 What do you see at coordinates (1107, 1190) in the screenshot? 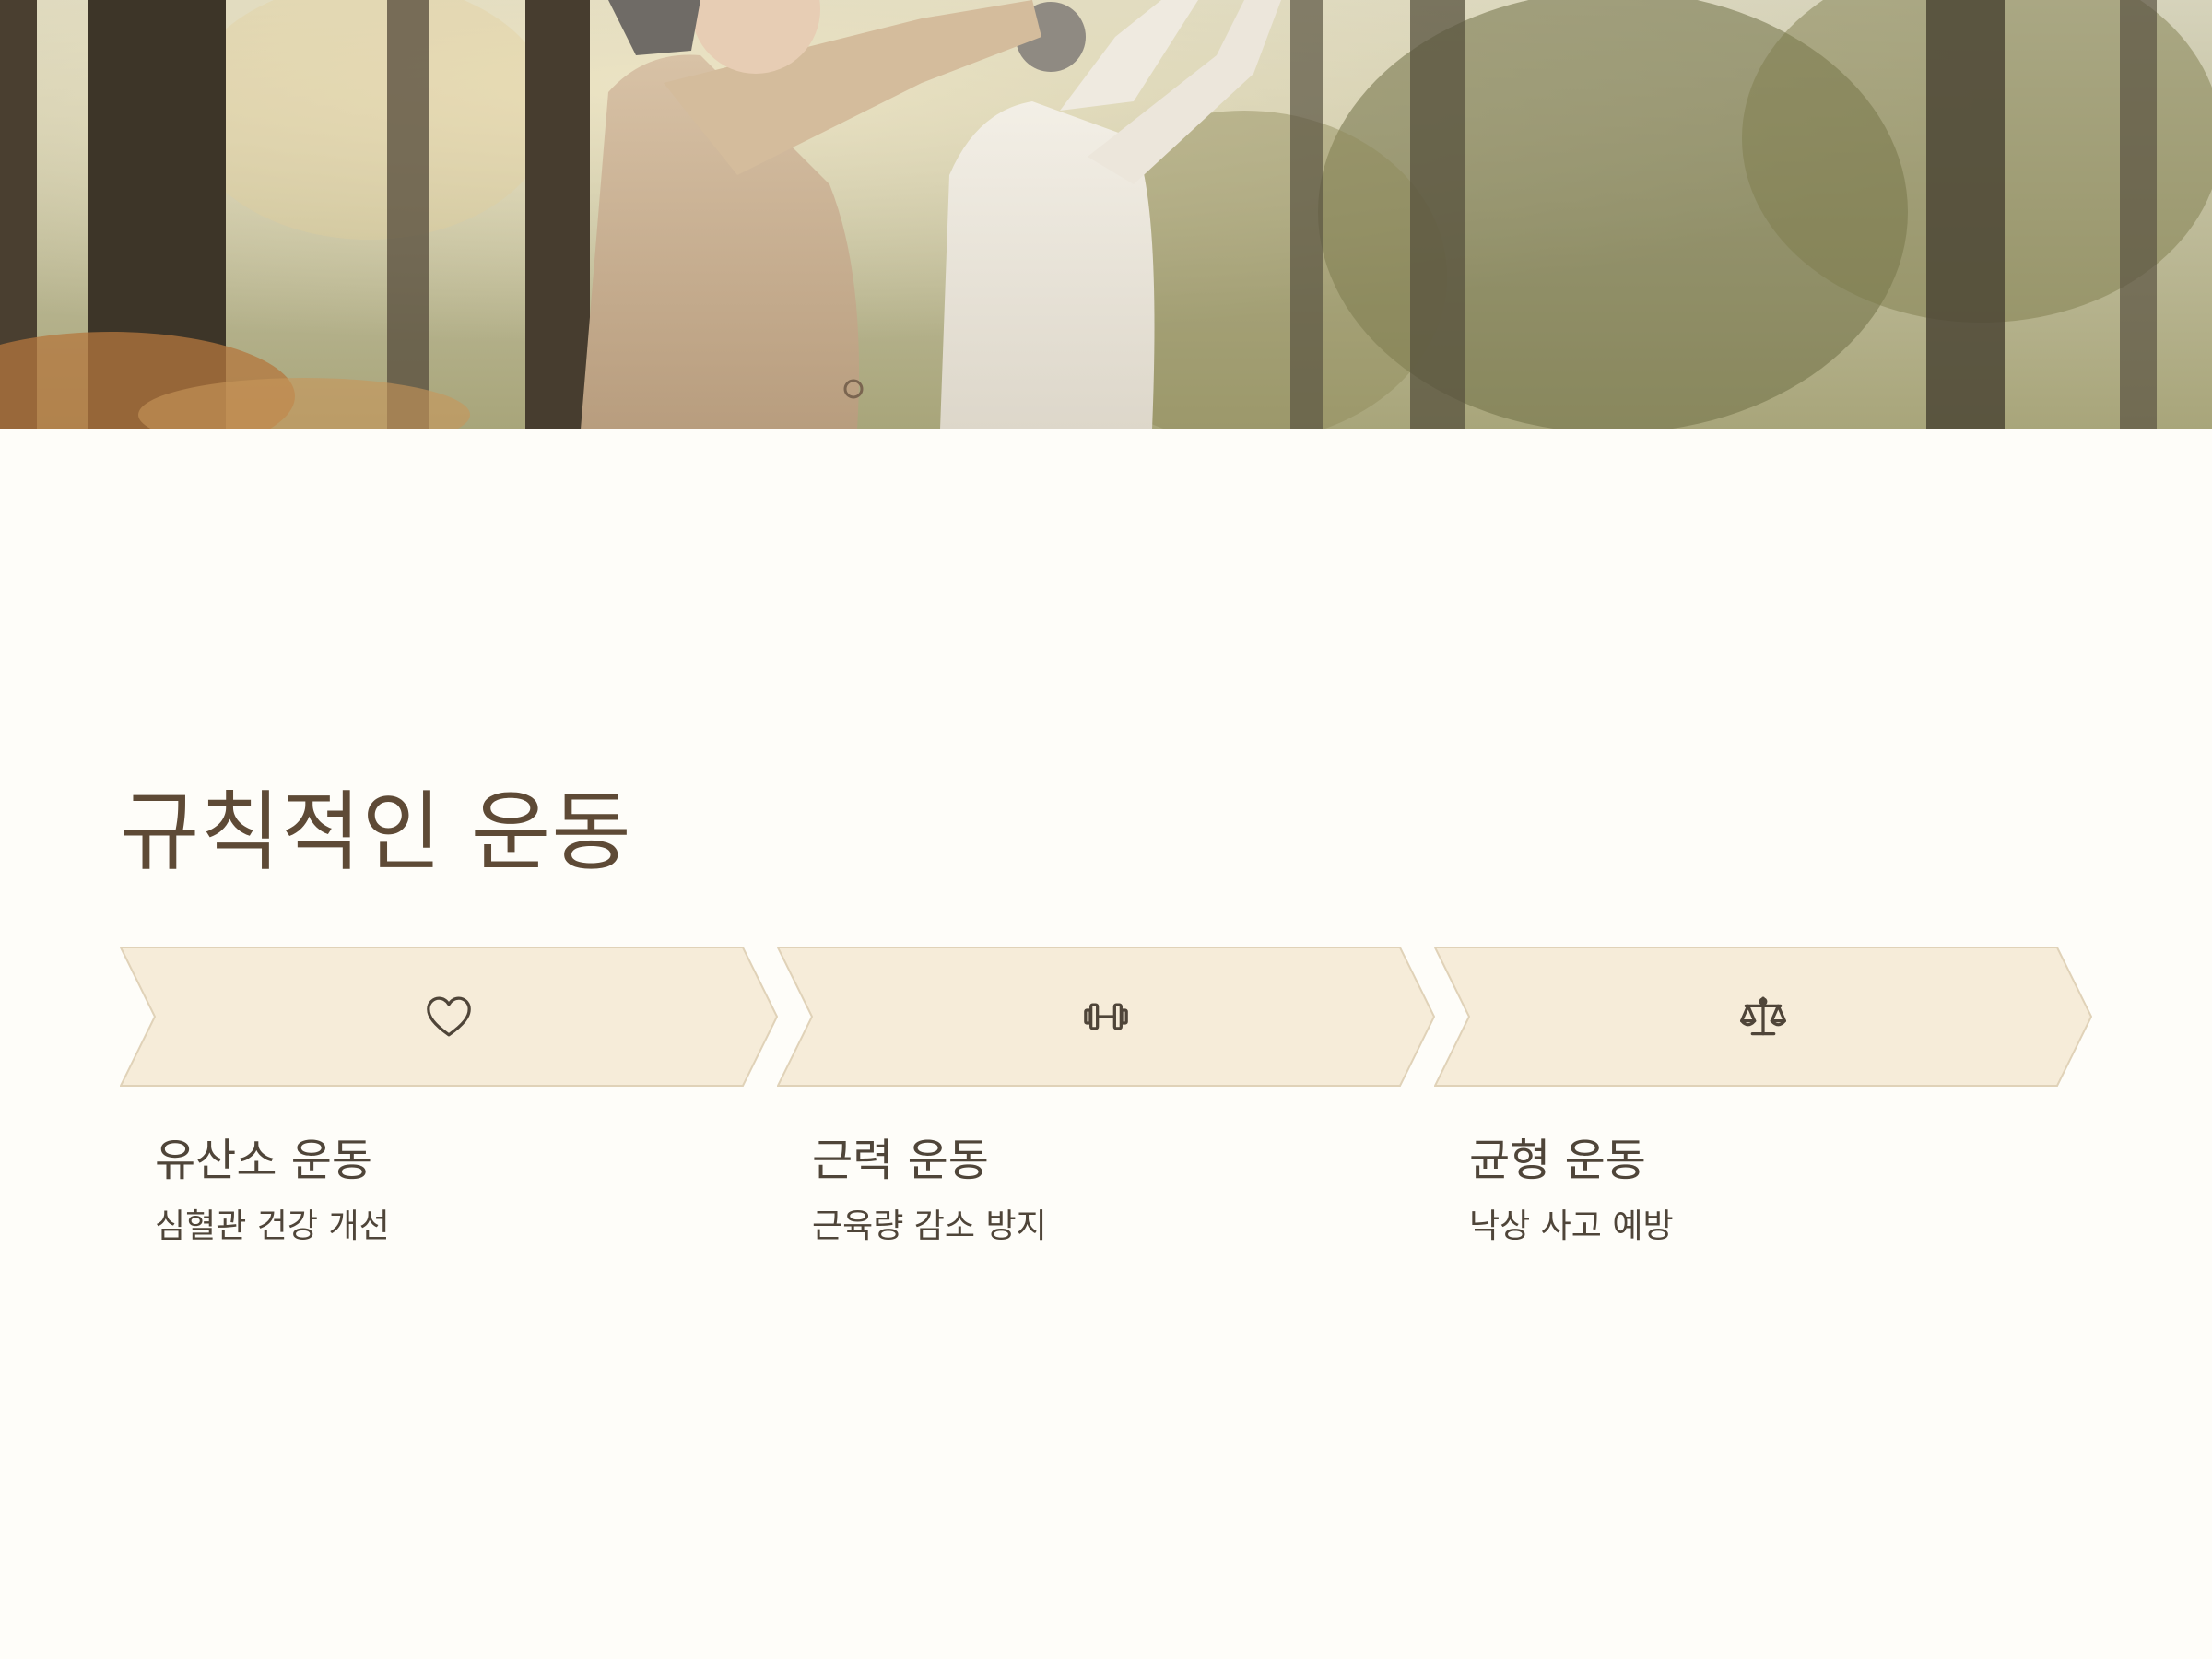
I see `step-2-text: 근력 운동 근육량 감소 방지` at bounding box center [1107, 1190].